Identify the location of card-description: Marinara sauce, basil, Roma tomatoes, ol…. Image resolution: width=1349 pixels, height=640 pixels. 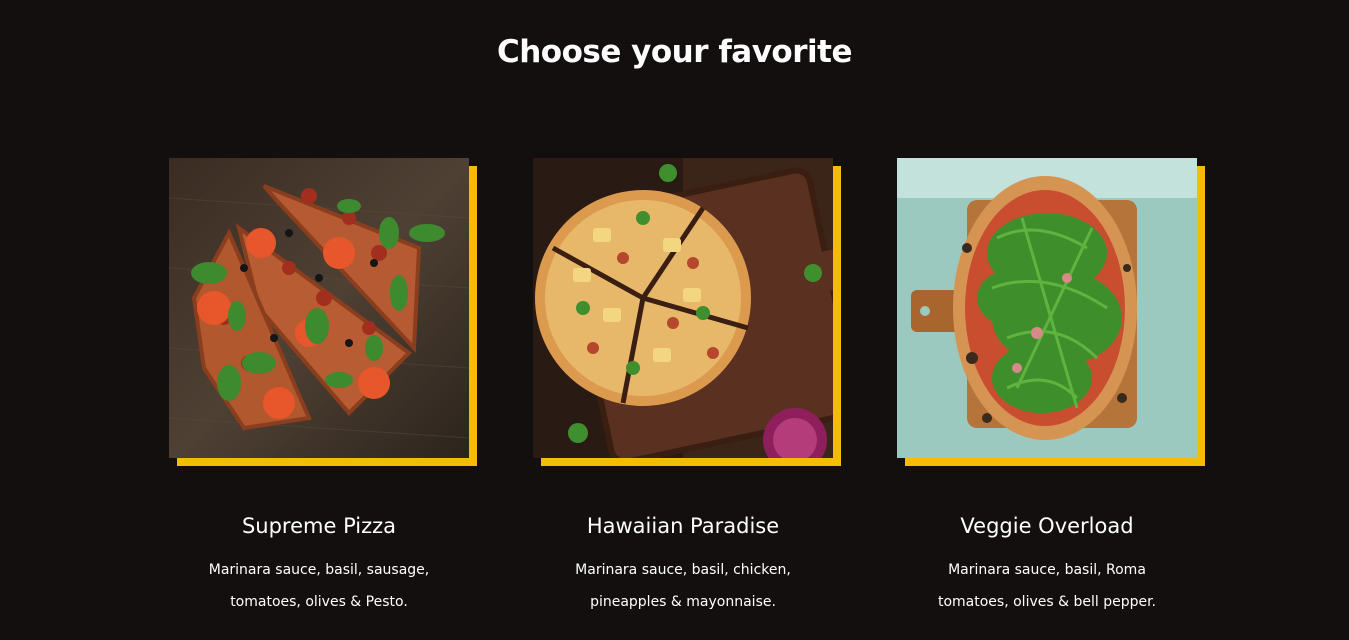
(1047, 586).